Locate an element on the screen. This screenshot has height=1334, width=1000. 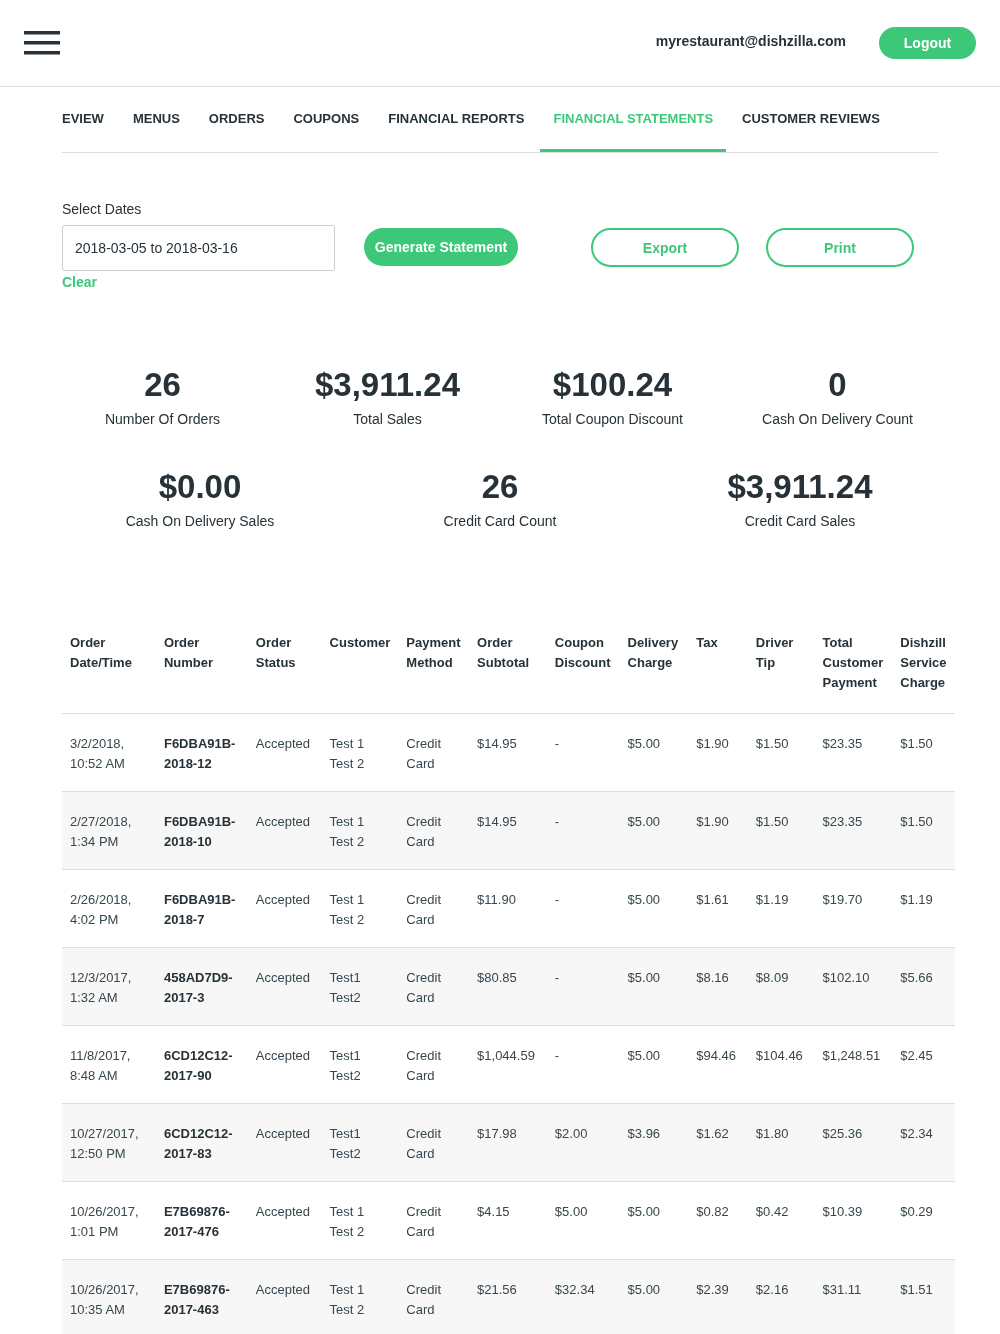
column-header: Driver Tip is located at coordinates (781, 666).